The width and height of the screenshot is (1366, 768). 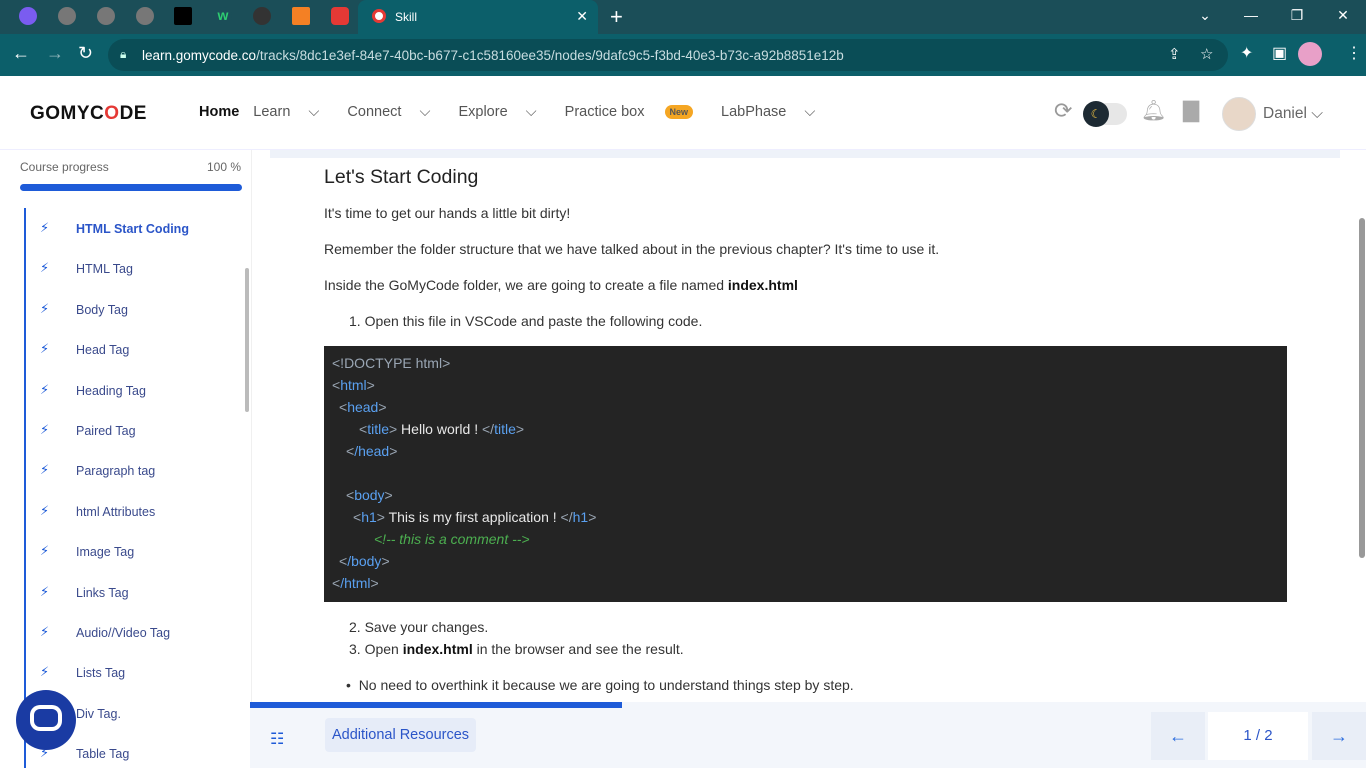 I want to click on course-progress-bar, so click(x=131, y=187).